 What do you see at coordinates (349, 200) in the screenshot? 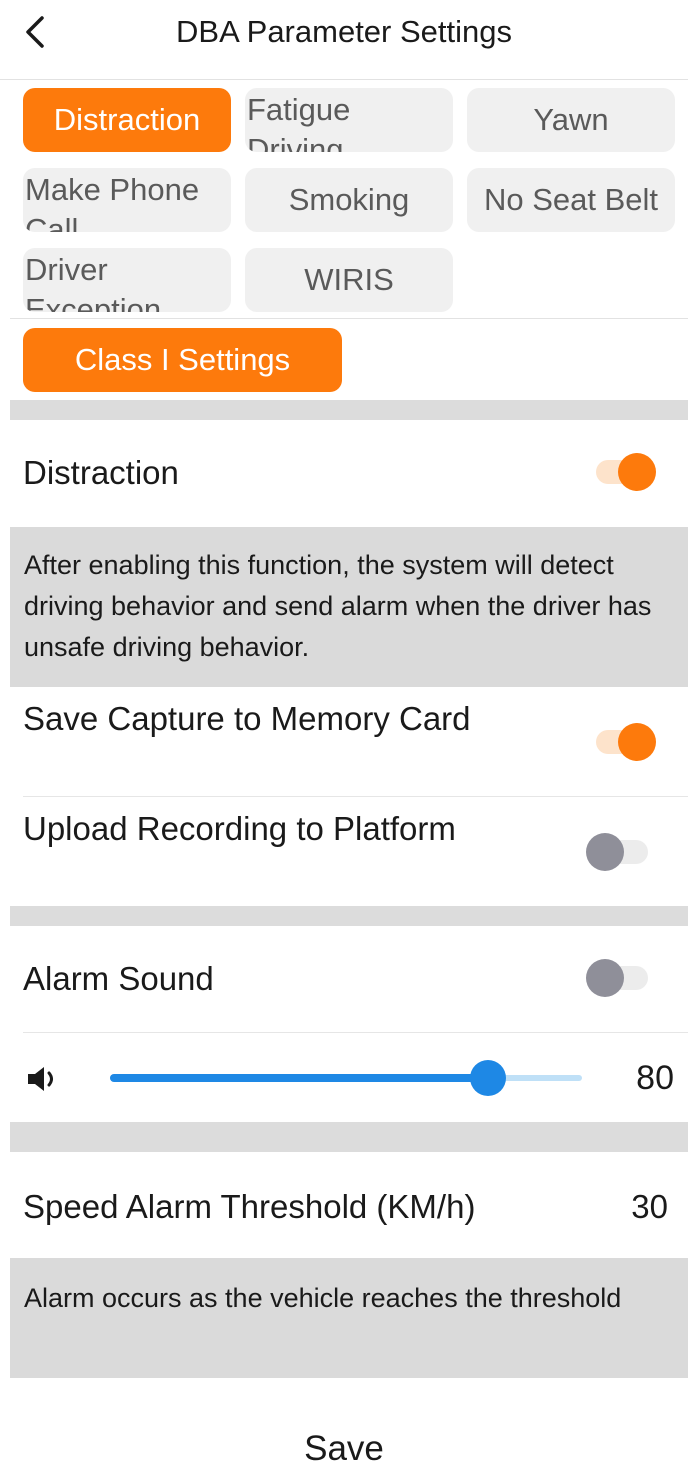
I see `tab-smoking: Smoking` at bounding box center [349, 200].